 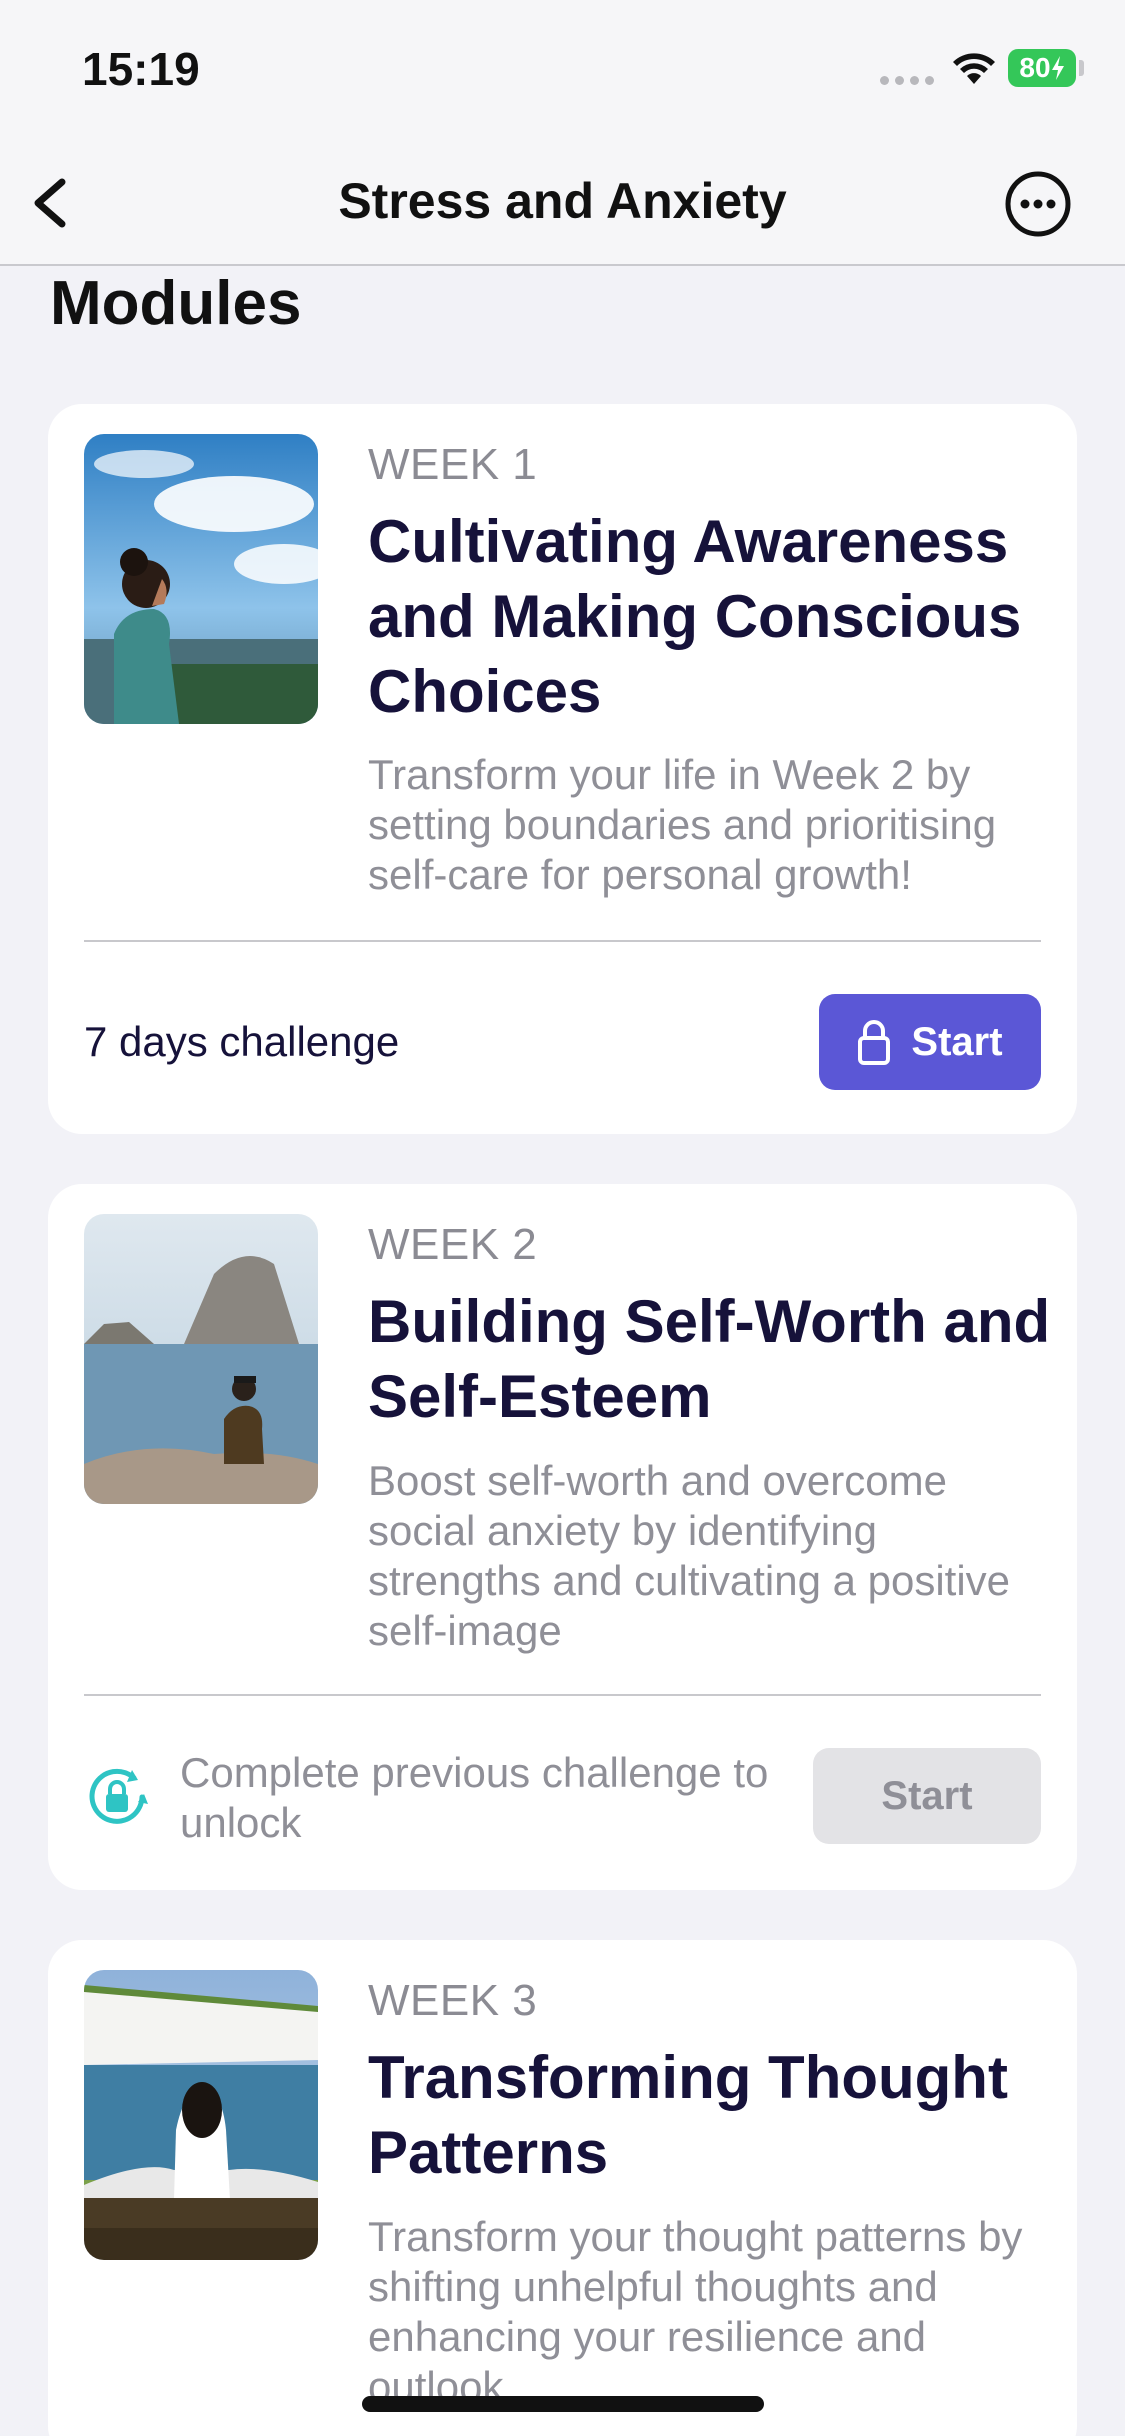 What do you see at coordinates (474, 1797) in the screenshot?
I see `unlock-hint: Complete previous challenge to unlock` at bounding box center [474, 1797].